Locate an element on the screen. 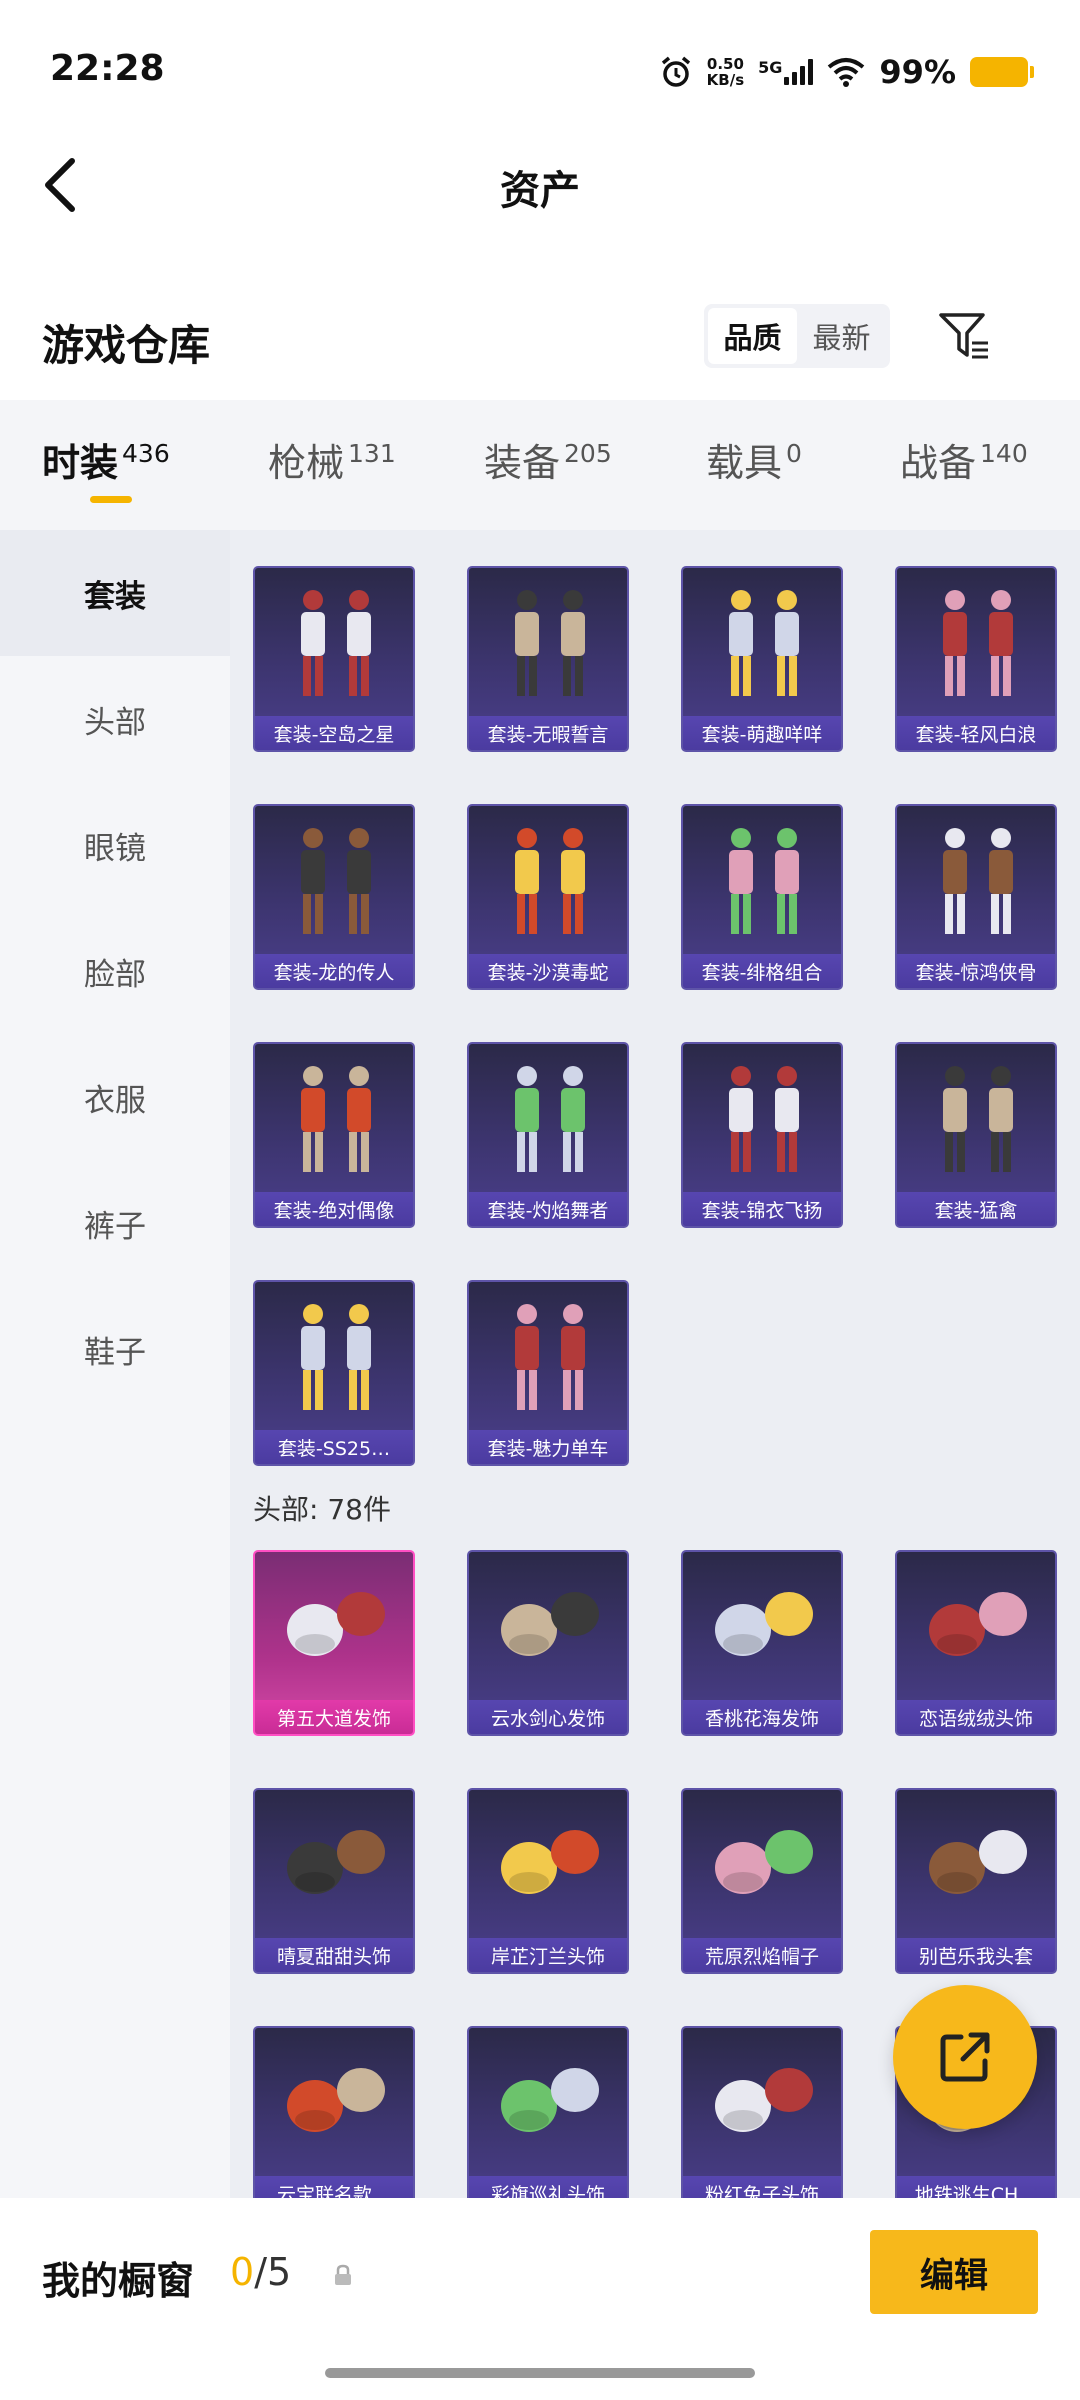 This screenshot has width=1080, height=2400. set-item-card: 套装-轻风白浪 is located at coordinates (976, 659).